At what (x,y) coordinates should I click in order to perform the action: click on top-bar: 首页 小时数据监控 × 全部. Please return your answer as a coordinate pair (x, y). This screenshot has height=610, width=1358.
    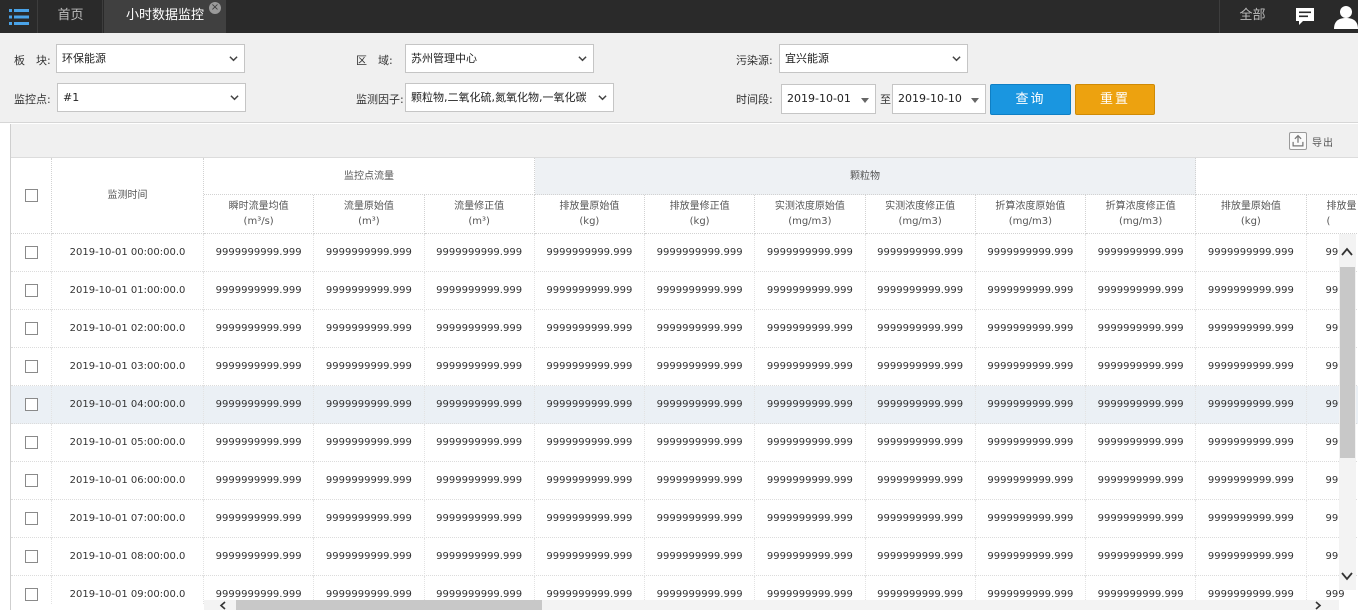
    Looking at the image, I should click on (679, 16).